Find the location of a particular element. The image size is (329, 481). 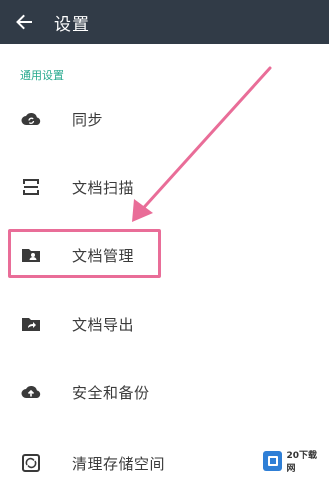

back-button is located at coordinates (24, 22).